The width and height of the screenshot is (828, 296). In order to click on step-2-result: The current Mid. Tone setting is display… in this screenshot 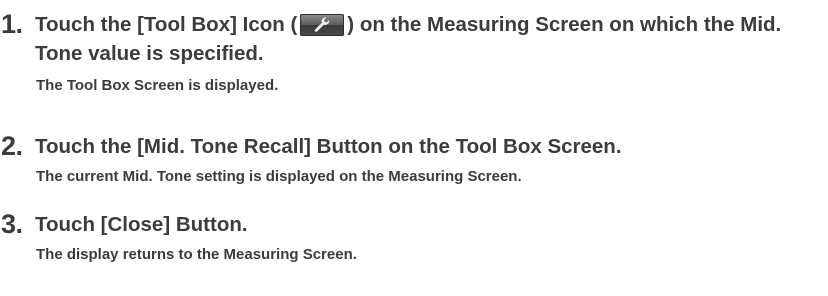, I will do `click(279, 176)`.